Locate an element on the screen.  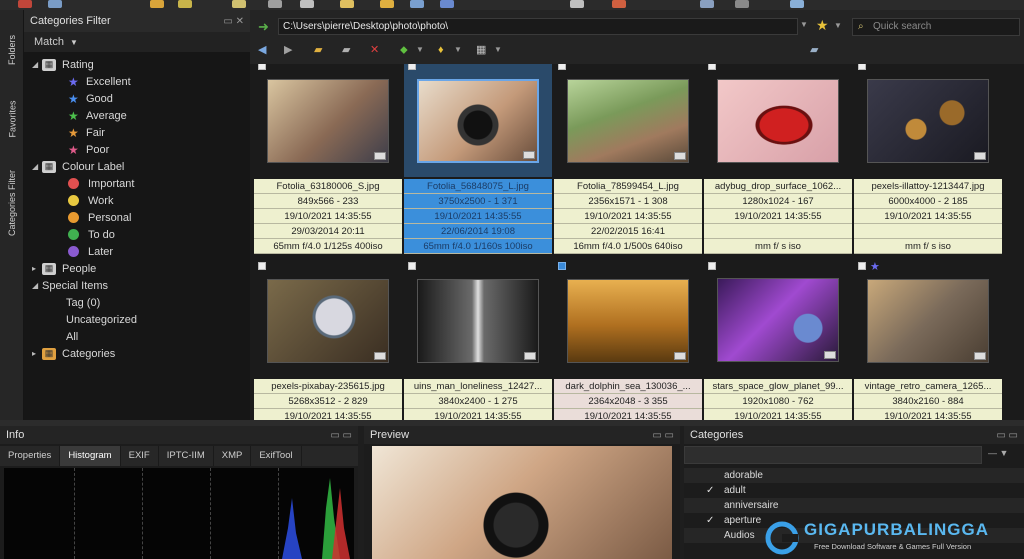
quick-search-input: ⌕ Quick search is located at coordinates (936, 27).